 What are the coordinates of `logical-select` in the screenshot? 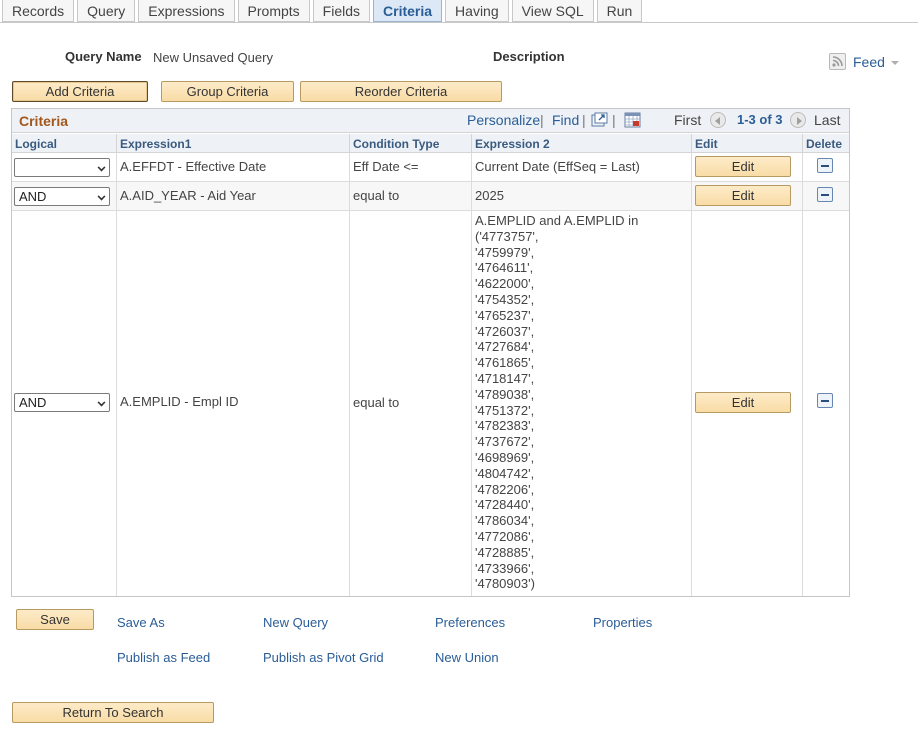 It's located at (62, 167).